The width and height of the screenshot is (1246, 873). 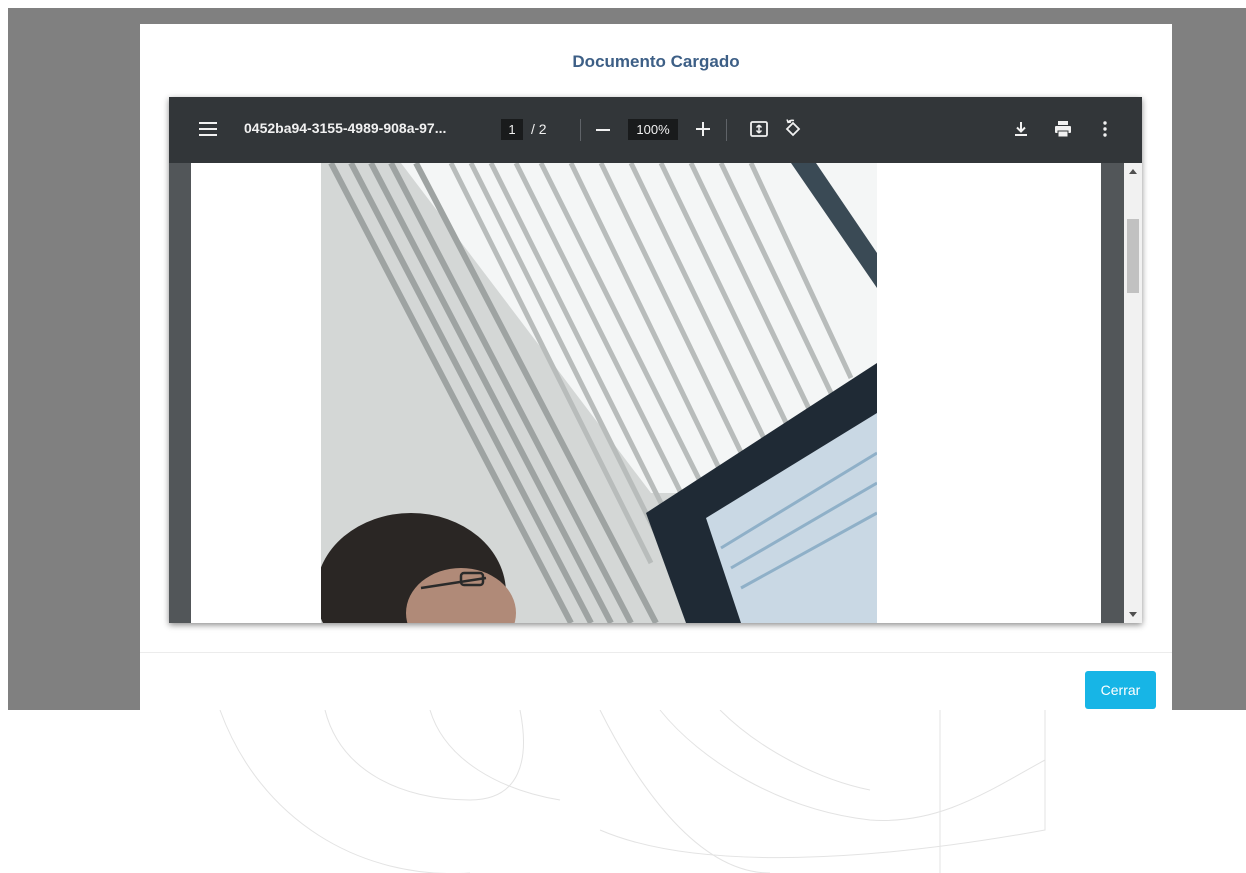 I want to click on fit-page-icon, so click(x=759, y=129).